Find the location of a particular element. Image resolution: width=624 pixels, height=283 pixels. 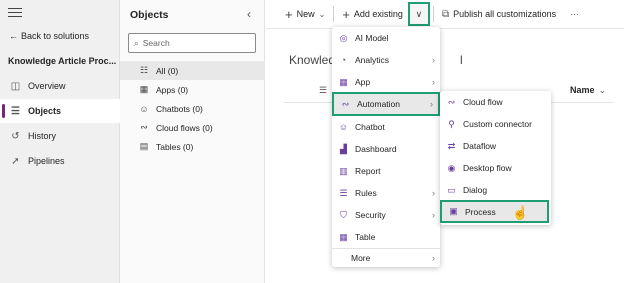

objects-item-apps: ▦ Apps (0) is located at coordinates (192, 89).